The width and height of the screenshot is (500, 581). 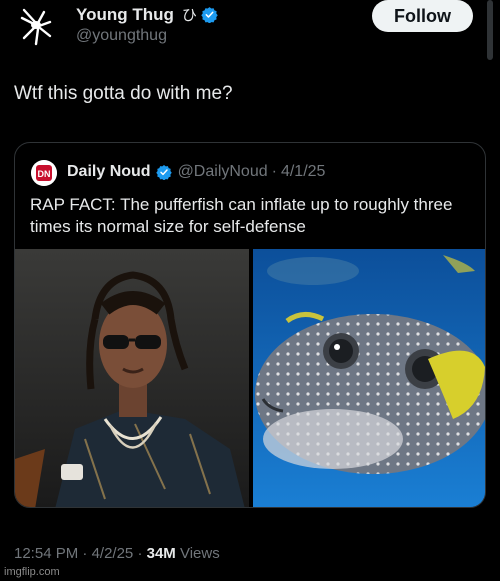 I want to click on views-count: 34M, so click(x=161, y=553).